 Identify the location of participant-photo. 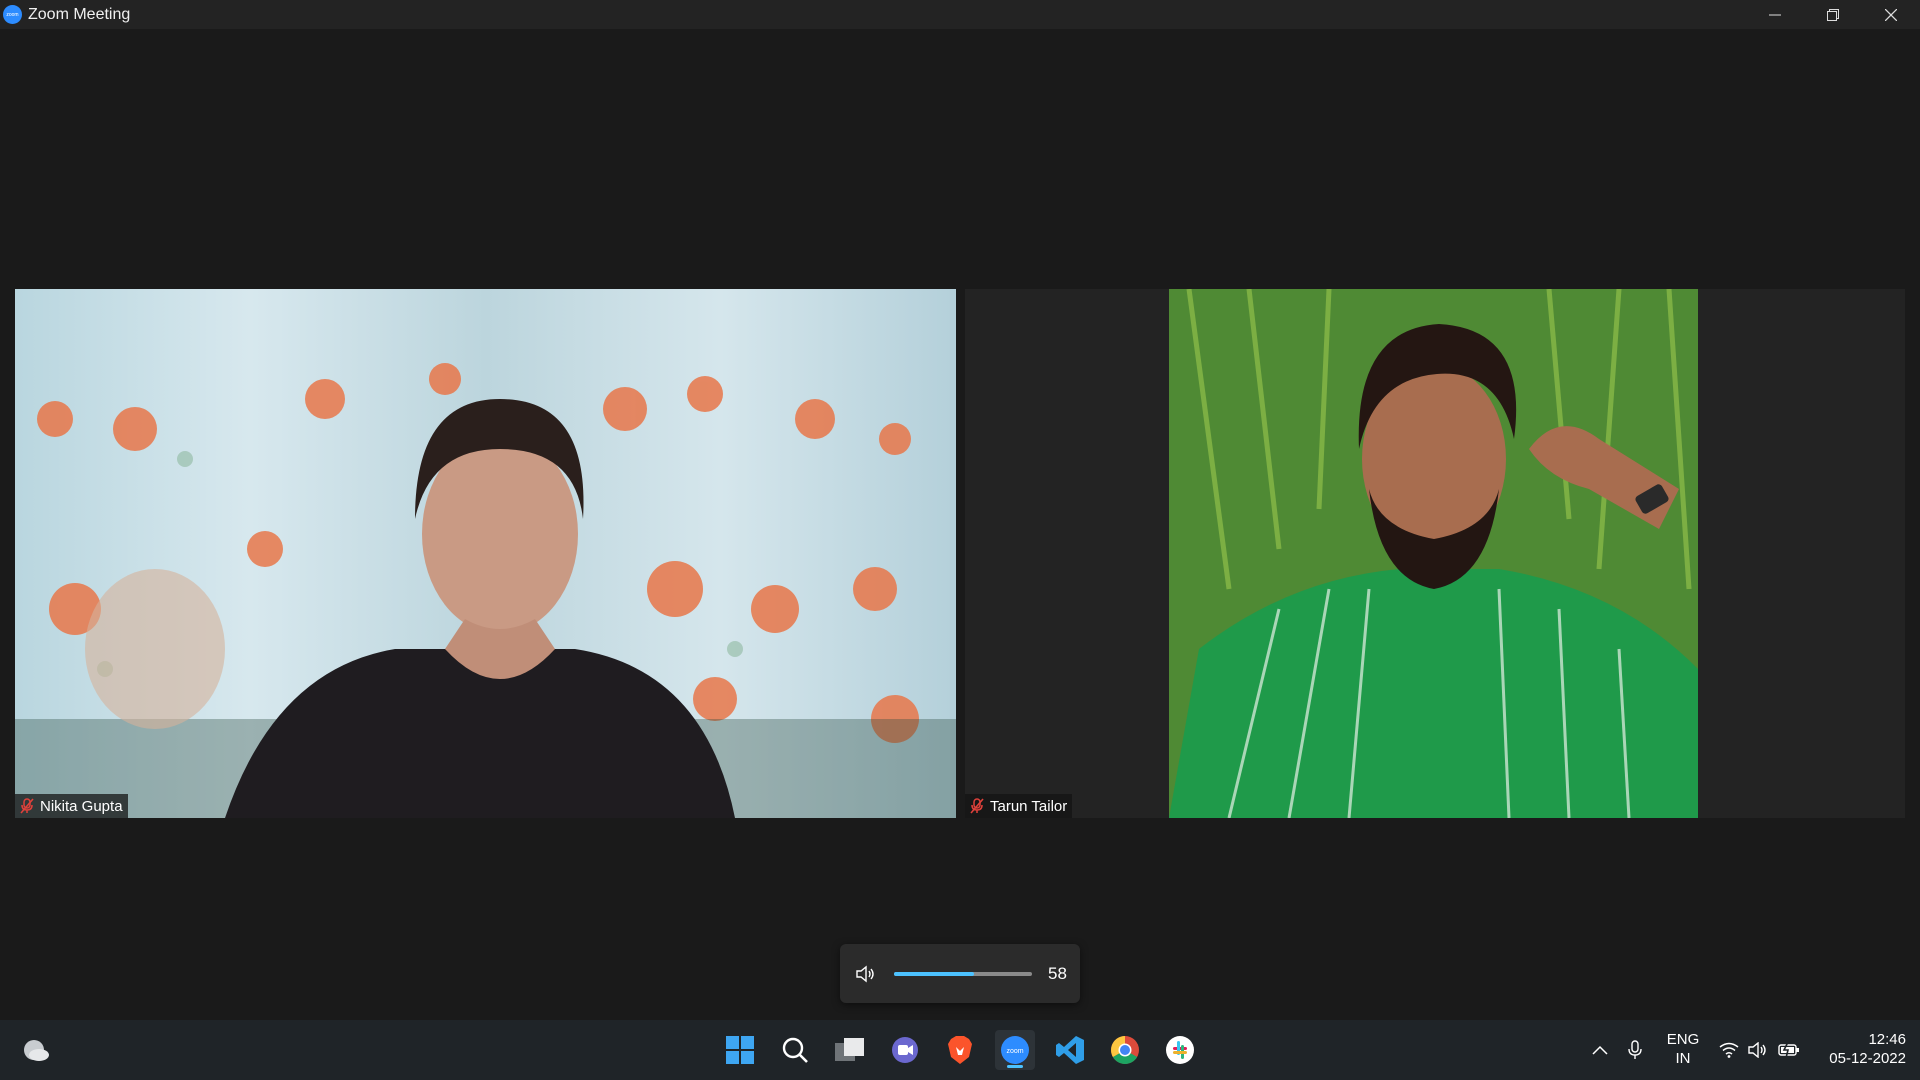
(1433, 553).